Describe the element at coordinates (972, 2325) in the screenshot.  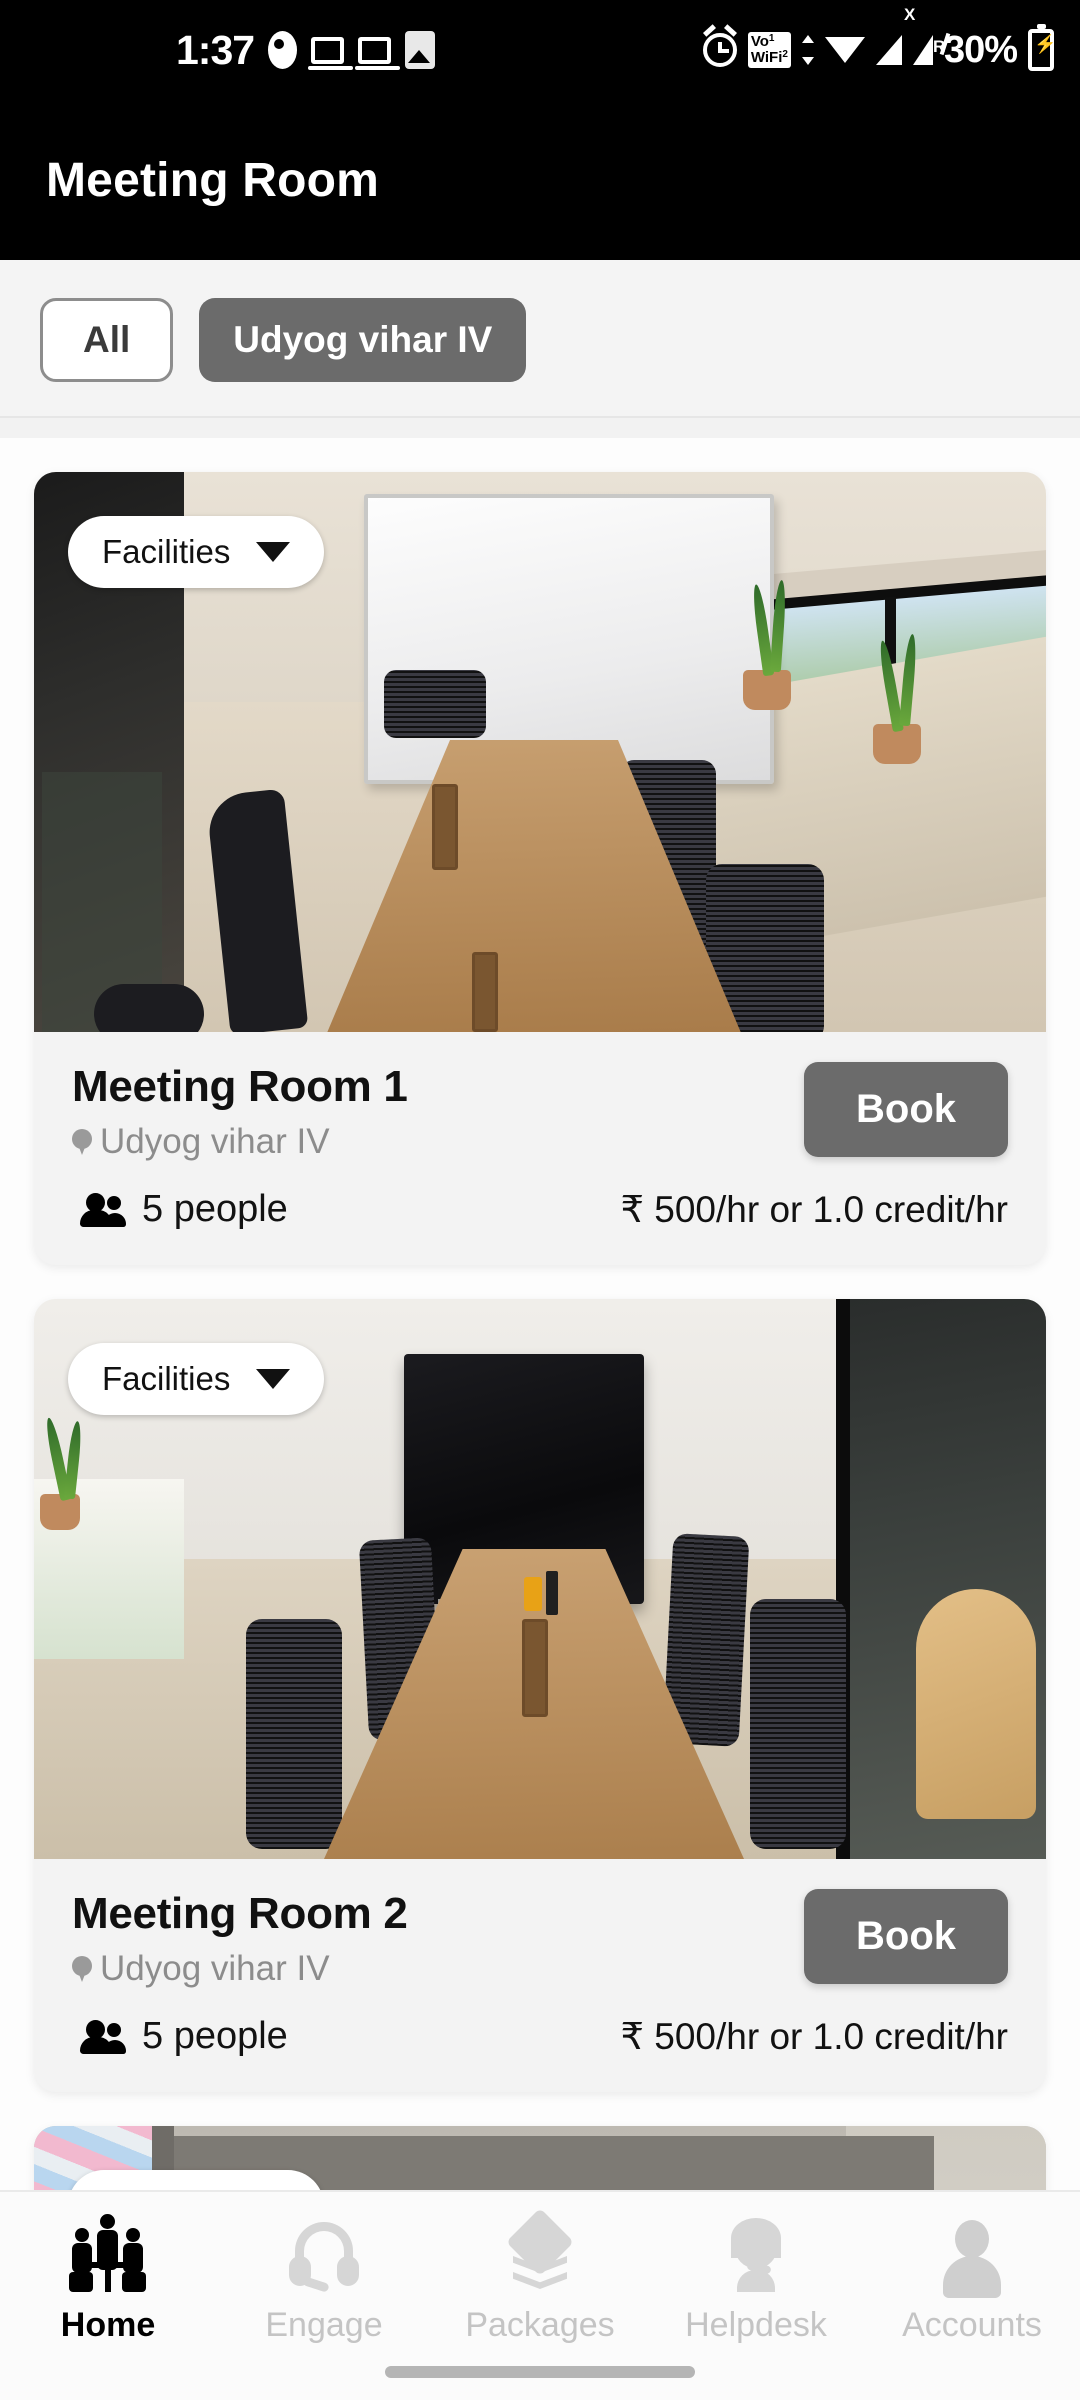
I see `nav-label-accounts: Accounts` at that location.